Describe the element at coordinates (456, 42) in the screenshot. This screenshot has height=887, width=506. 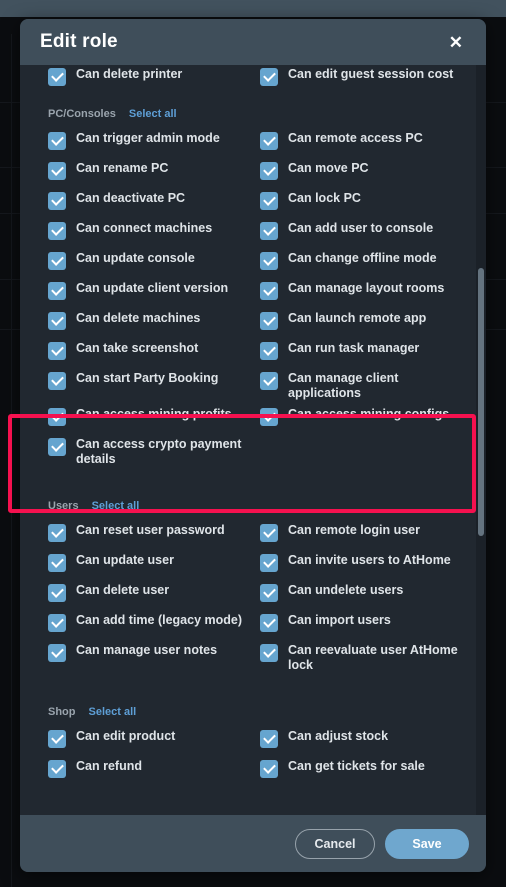
I see `close-icon: ✕` at that location.